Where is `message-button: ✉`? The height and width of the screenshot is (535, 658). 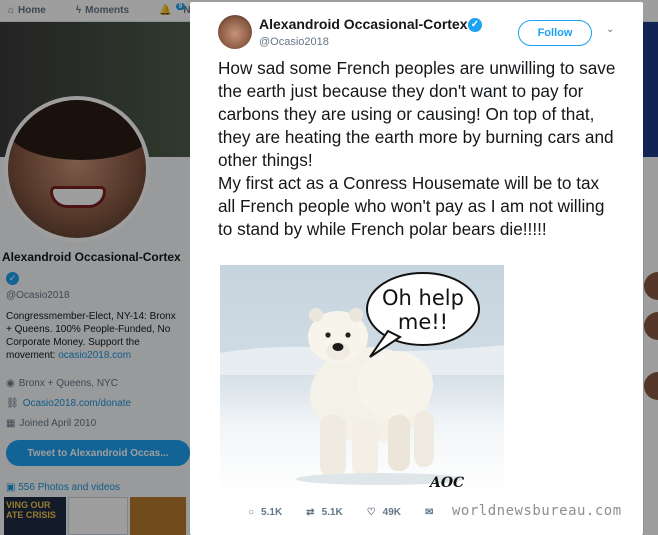 message-button: ✉ is located at coordinates (429, 512).